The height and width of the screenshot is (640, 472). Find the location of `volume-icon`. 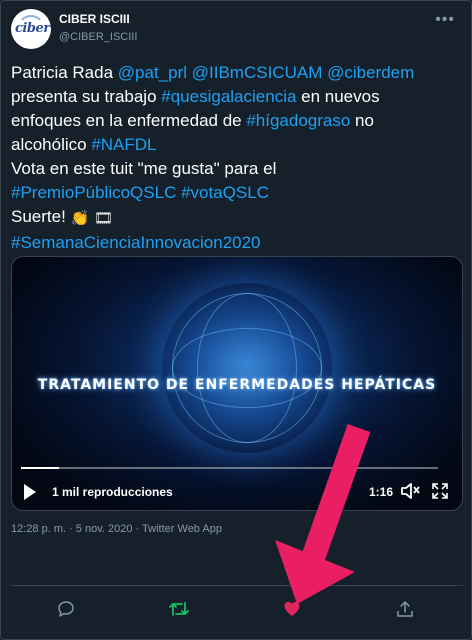

volume-icon is located at coordinates (410, 491).